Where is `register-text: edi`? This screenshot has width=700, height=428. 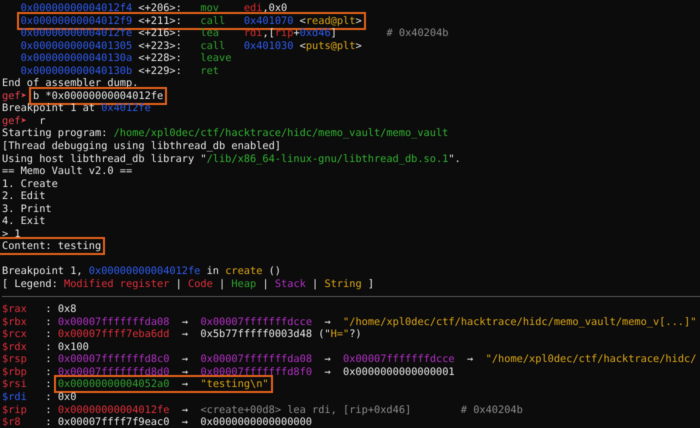
register-text: edi is located at coordinates (253, 8).